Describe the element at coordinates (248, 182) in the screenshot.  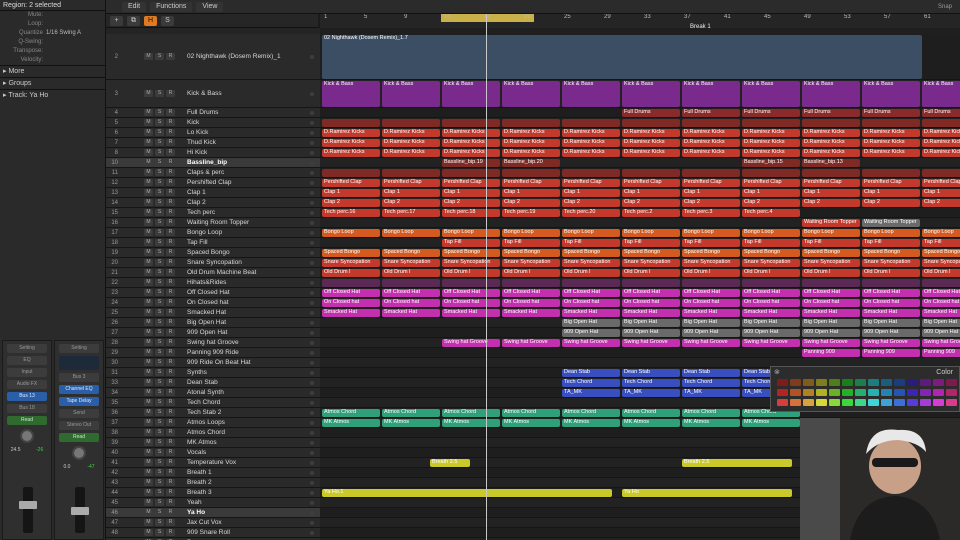
I see `track-name: Pershifted Clap` at that location.